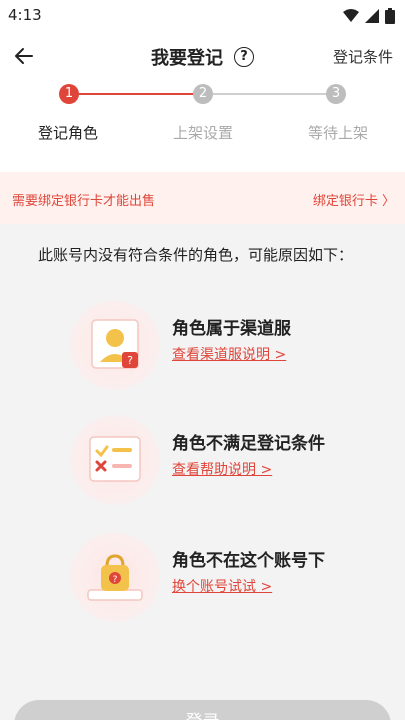 This screenshot has height=720, width=405. I want to click on bind-card-link: 绑定银行卡 〉, so click(354, 199).